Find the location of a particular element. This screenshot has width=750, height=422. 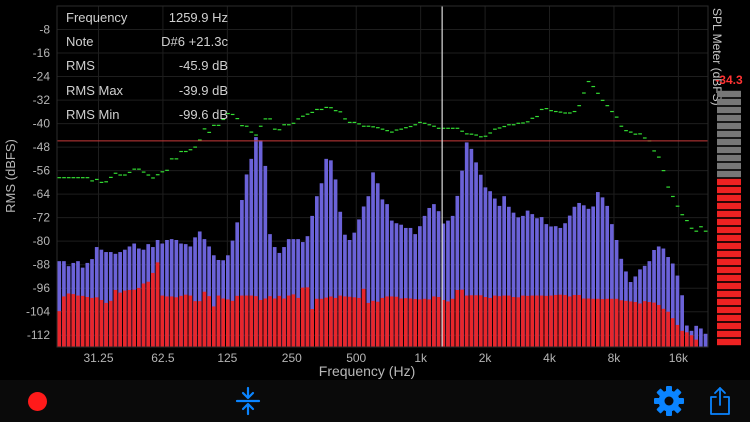

x-tick-label: 2k is located at coordinates (486, 358).